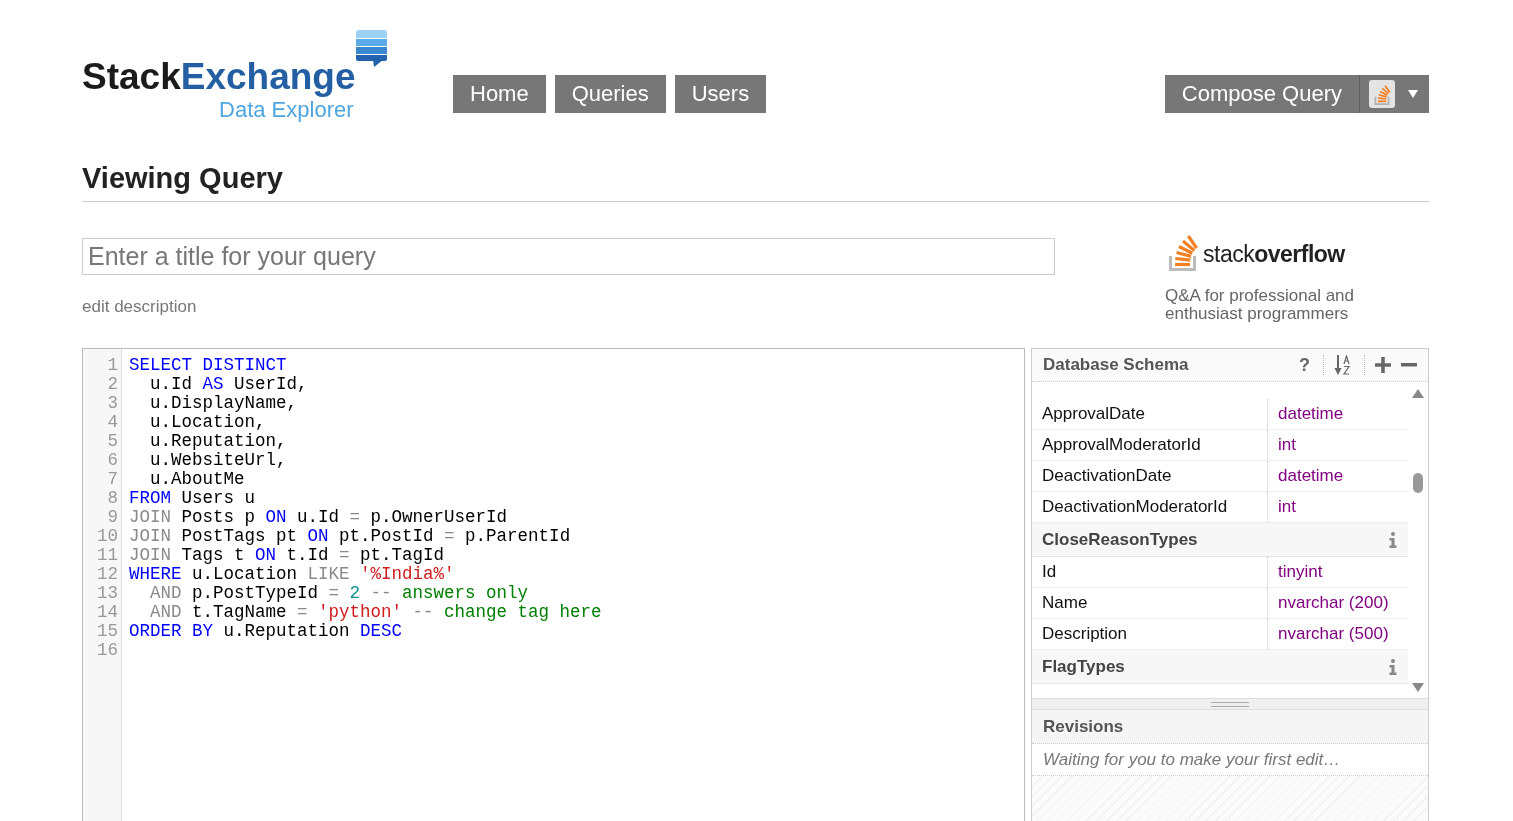 The width and height of the screenshot is (1513, 821). Describe the element at coordinates (1333, 603) in the screenshot. I see `column-type: nvarchar (200)` at that location.